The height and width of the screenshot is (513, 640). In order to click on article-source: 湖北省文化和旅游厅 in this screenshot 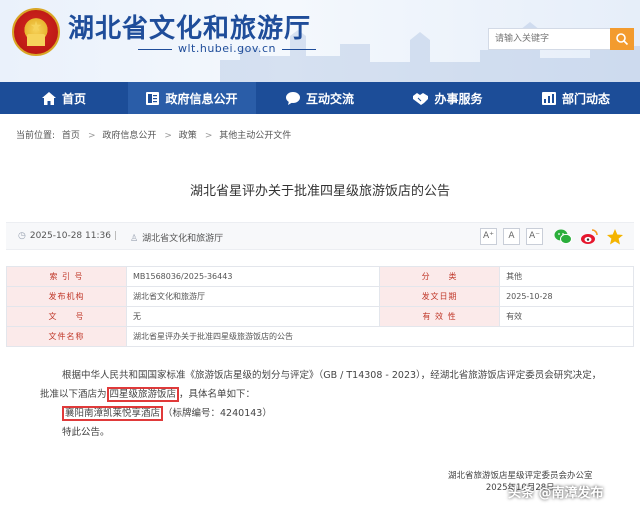, I will do `click(176, 237)`.